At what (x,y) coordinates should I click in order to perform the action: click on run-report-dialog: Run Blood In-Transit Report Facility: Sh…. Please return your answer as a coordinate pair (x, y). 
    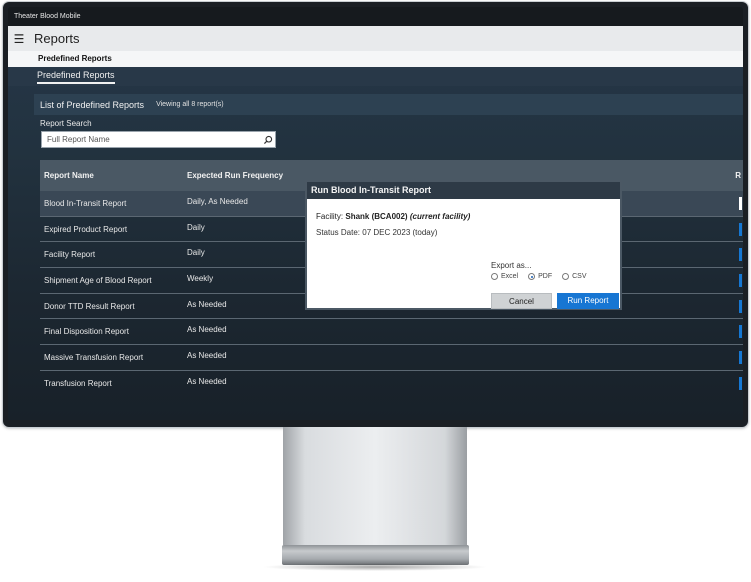
    Looking at the image, I should click on (463, 245).